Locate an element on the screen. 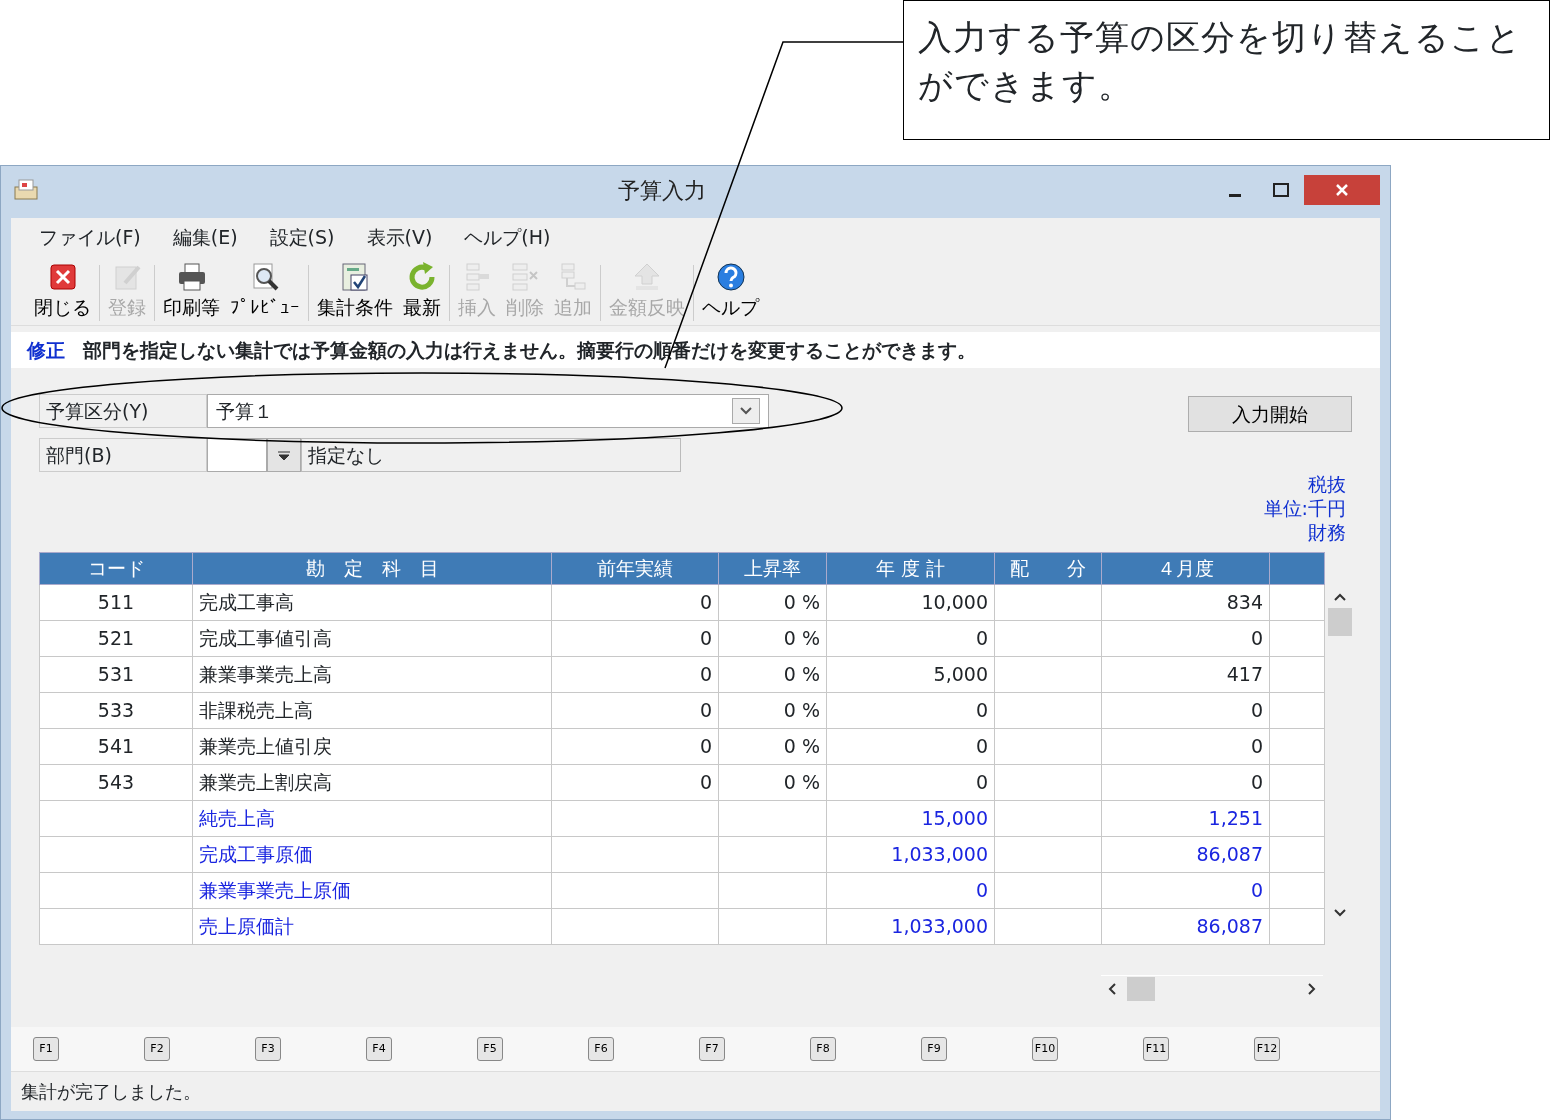  table-cell: 531 is located at coordinates (116, 674).